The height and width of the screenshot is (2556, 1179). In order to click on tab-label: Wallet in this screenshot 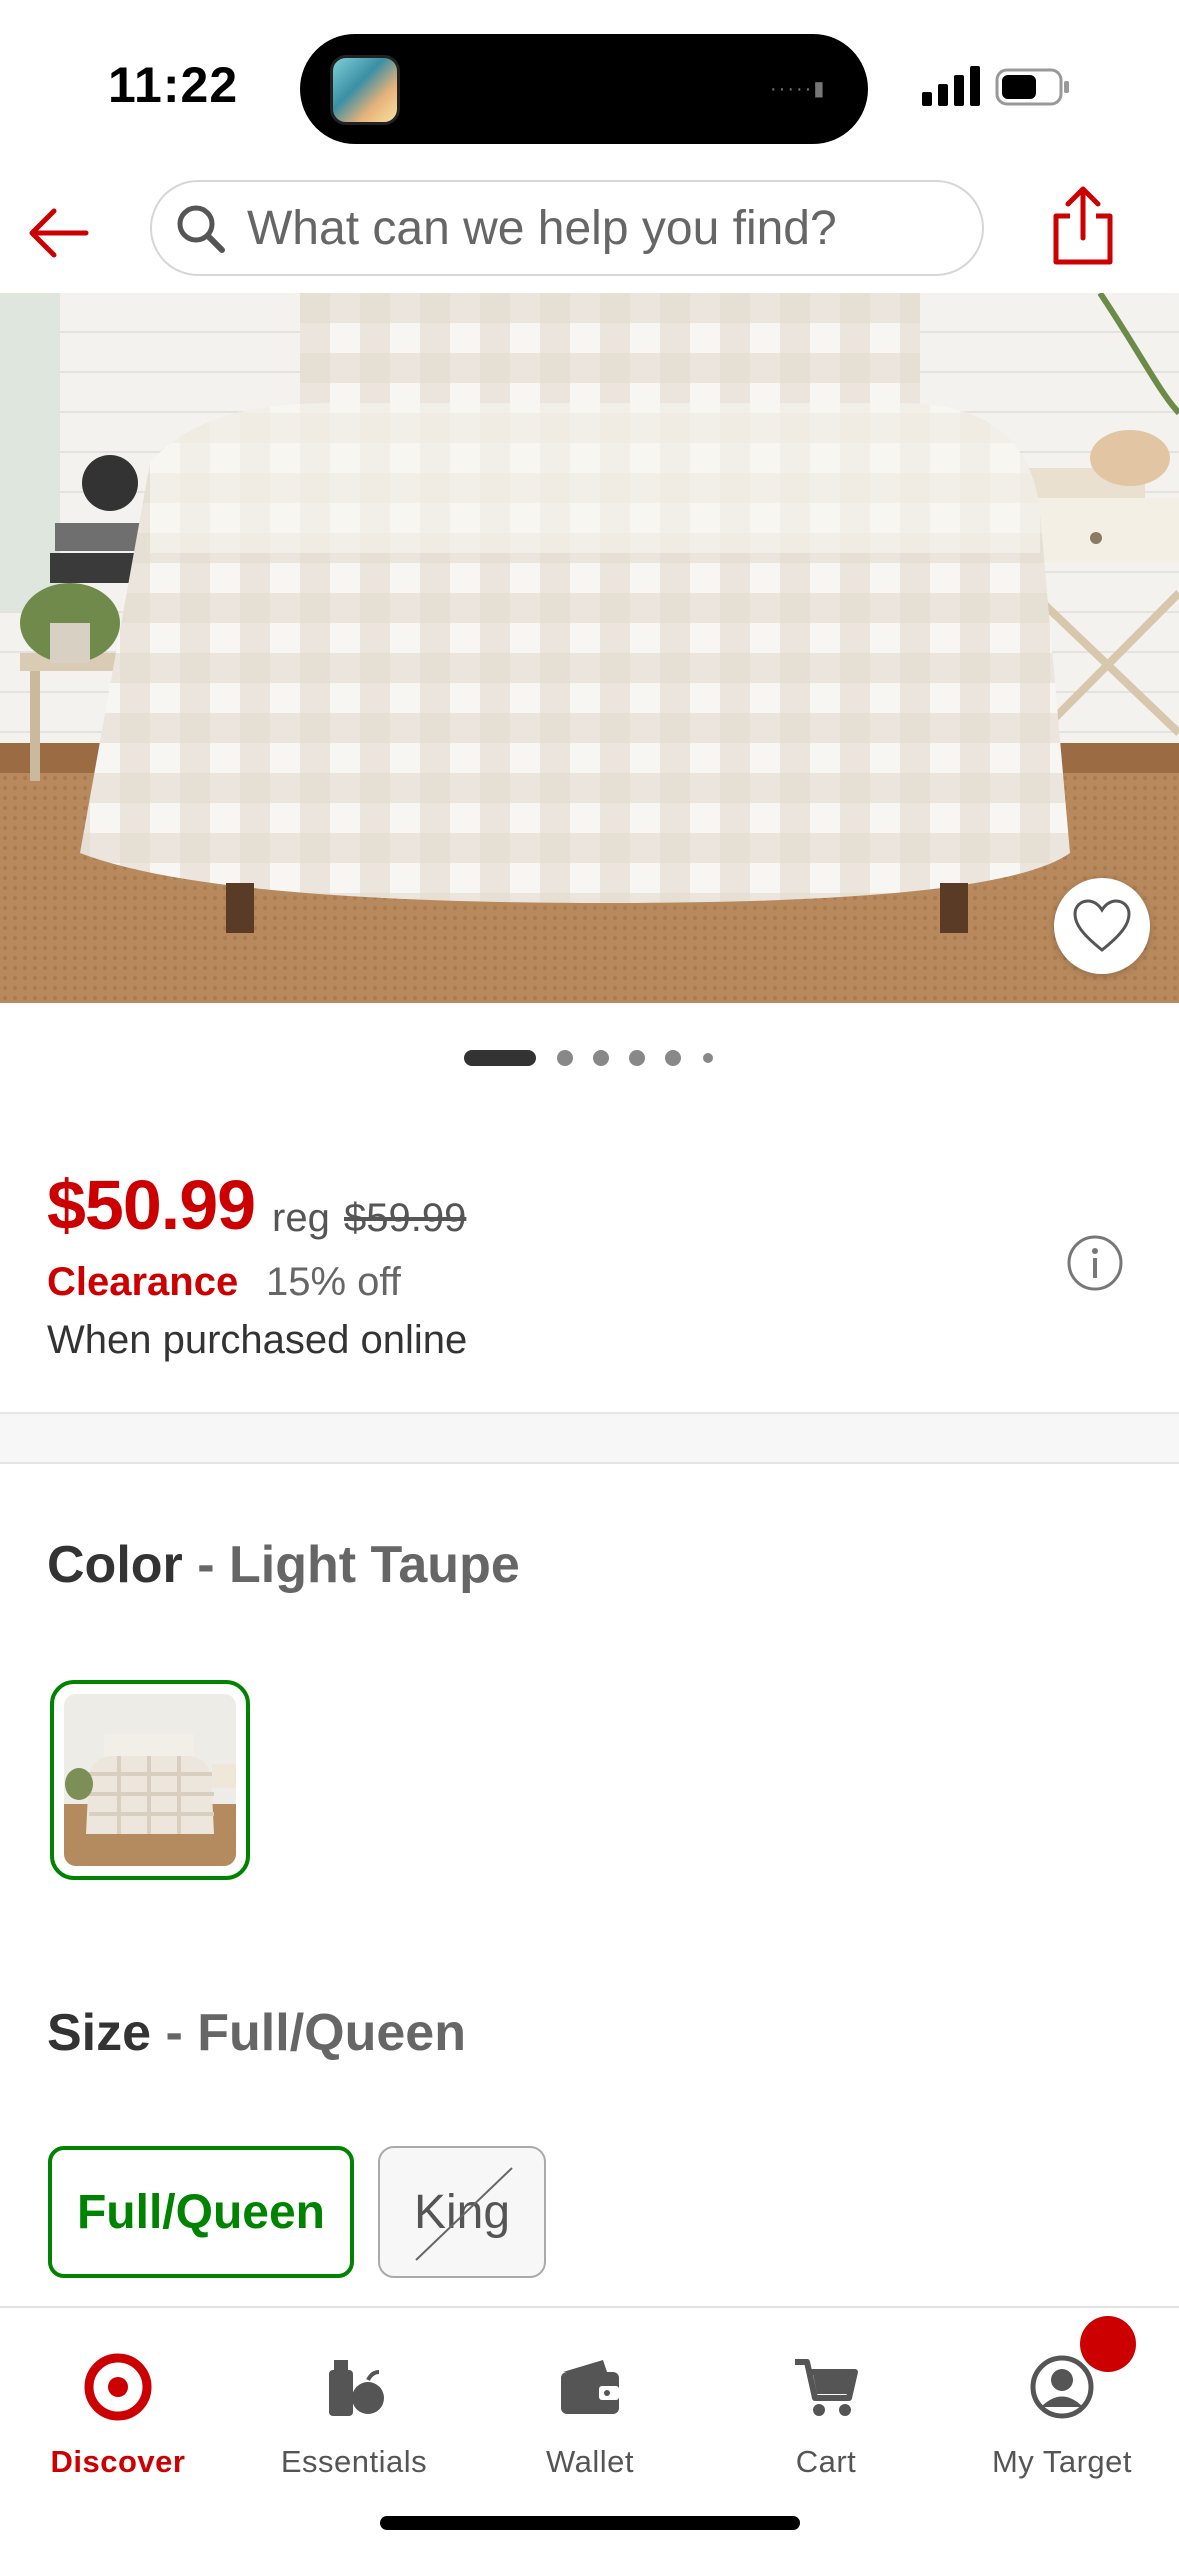, I will do `click(590, 2461)`.